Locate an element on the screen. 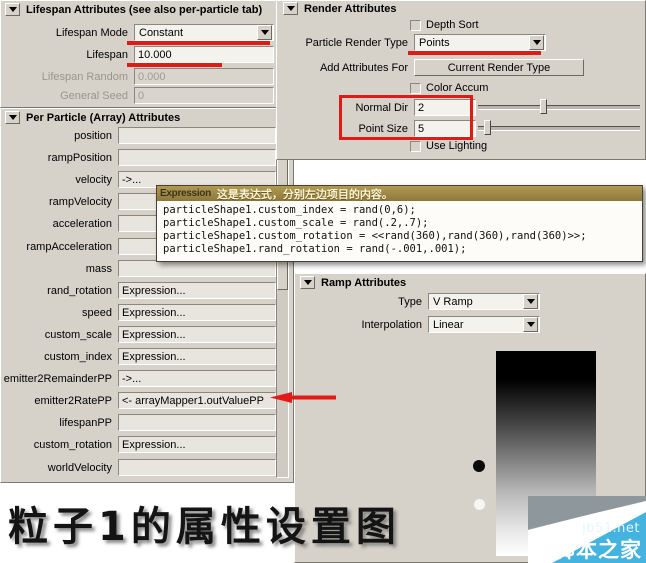  ramp-interpolation-dropdown: Linear is located at coordinates (484, 324).